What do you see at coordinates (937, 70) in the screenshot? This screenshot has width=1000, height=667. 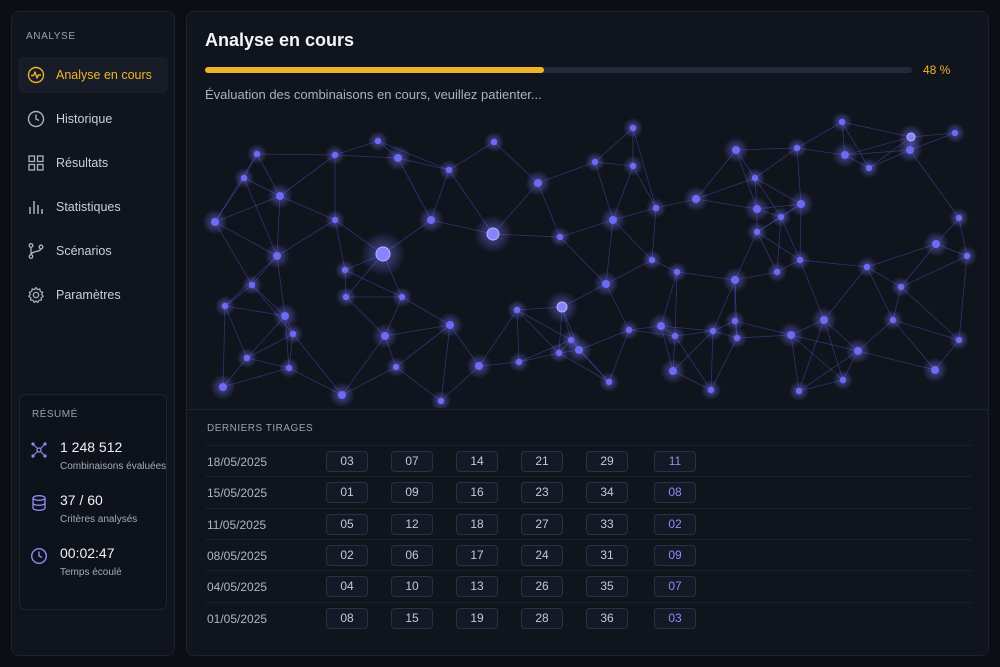 I see `progress-percent: 48 %` at bounding box center [937, 70].